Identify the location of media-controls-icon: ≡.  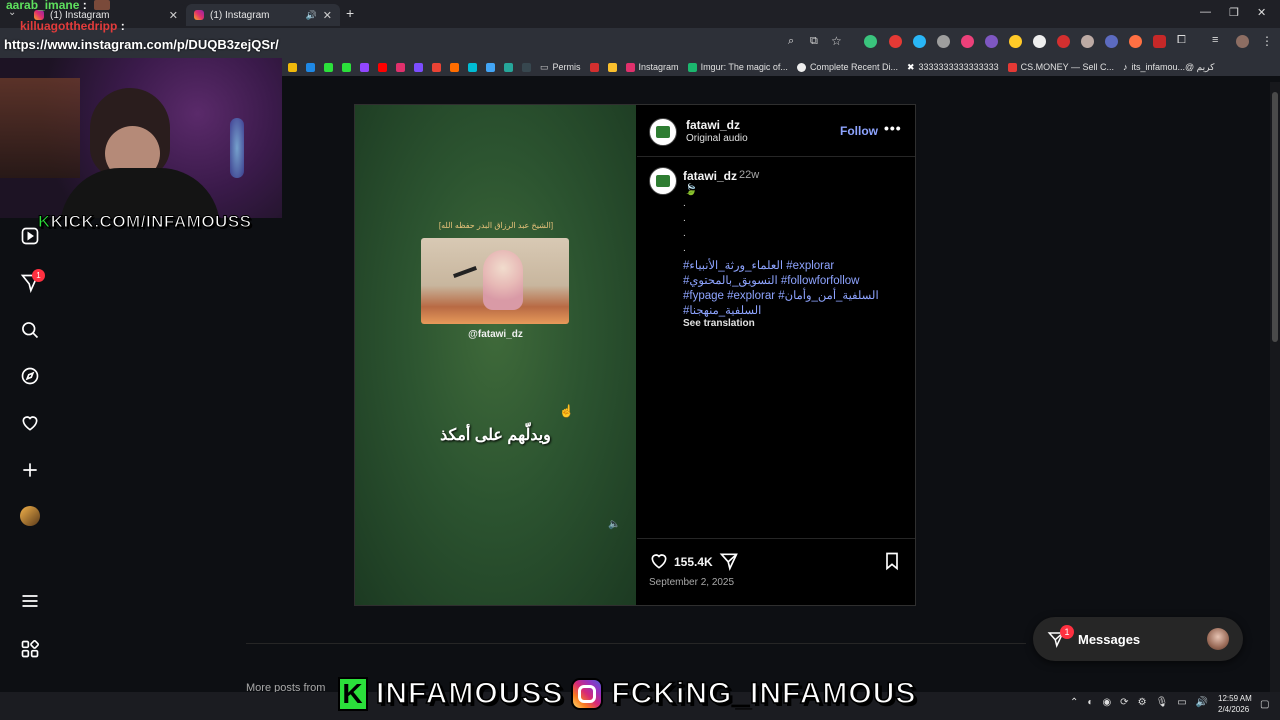
(1215, 40).